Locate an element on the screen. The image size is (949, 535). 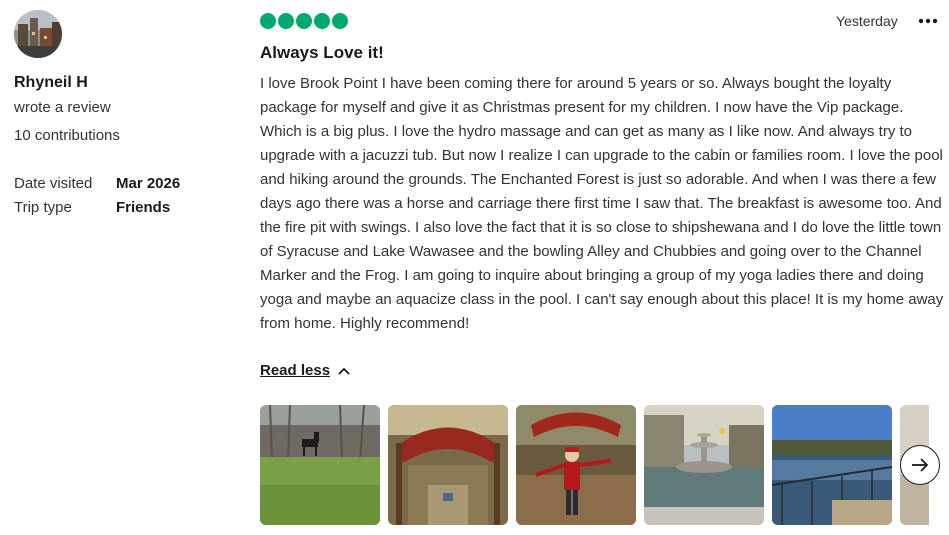
reviewer-name: Rhyneil H is located at coordinates (51, 83).